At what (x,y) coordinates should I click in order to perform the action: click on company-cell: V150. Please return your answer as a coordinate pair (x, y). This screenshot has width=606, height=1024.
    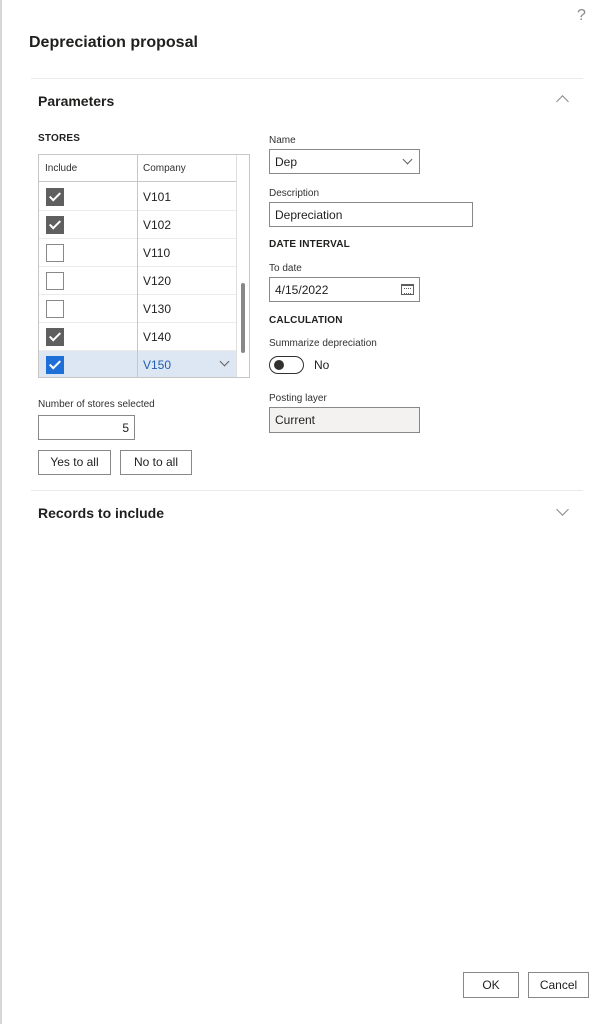
    Looking at the image, I should click on (157, 365).